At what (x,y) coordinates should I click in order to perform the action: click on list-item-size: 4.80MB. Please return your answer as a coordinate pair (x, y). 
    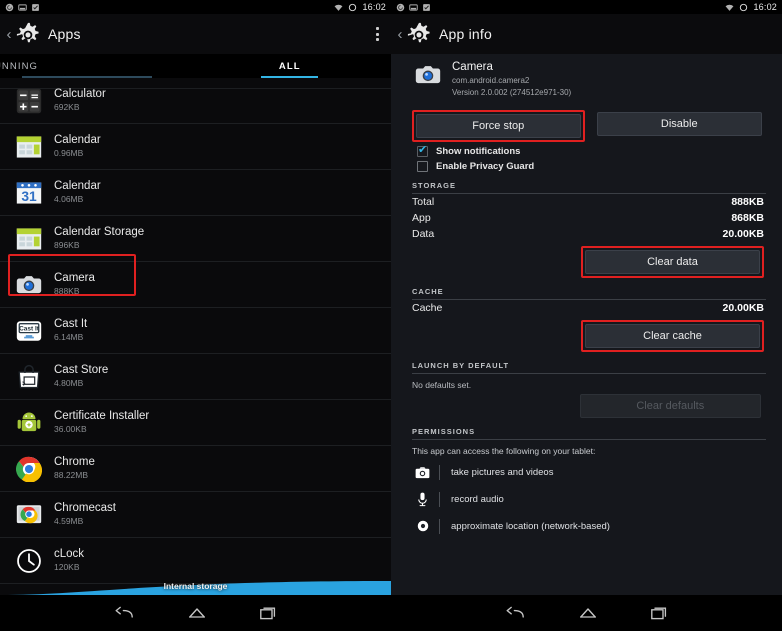
    Looking at the image, I should click on (69, 383).